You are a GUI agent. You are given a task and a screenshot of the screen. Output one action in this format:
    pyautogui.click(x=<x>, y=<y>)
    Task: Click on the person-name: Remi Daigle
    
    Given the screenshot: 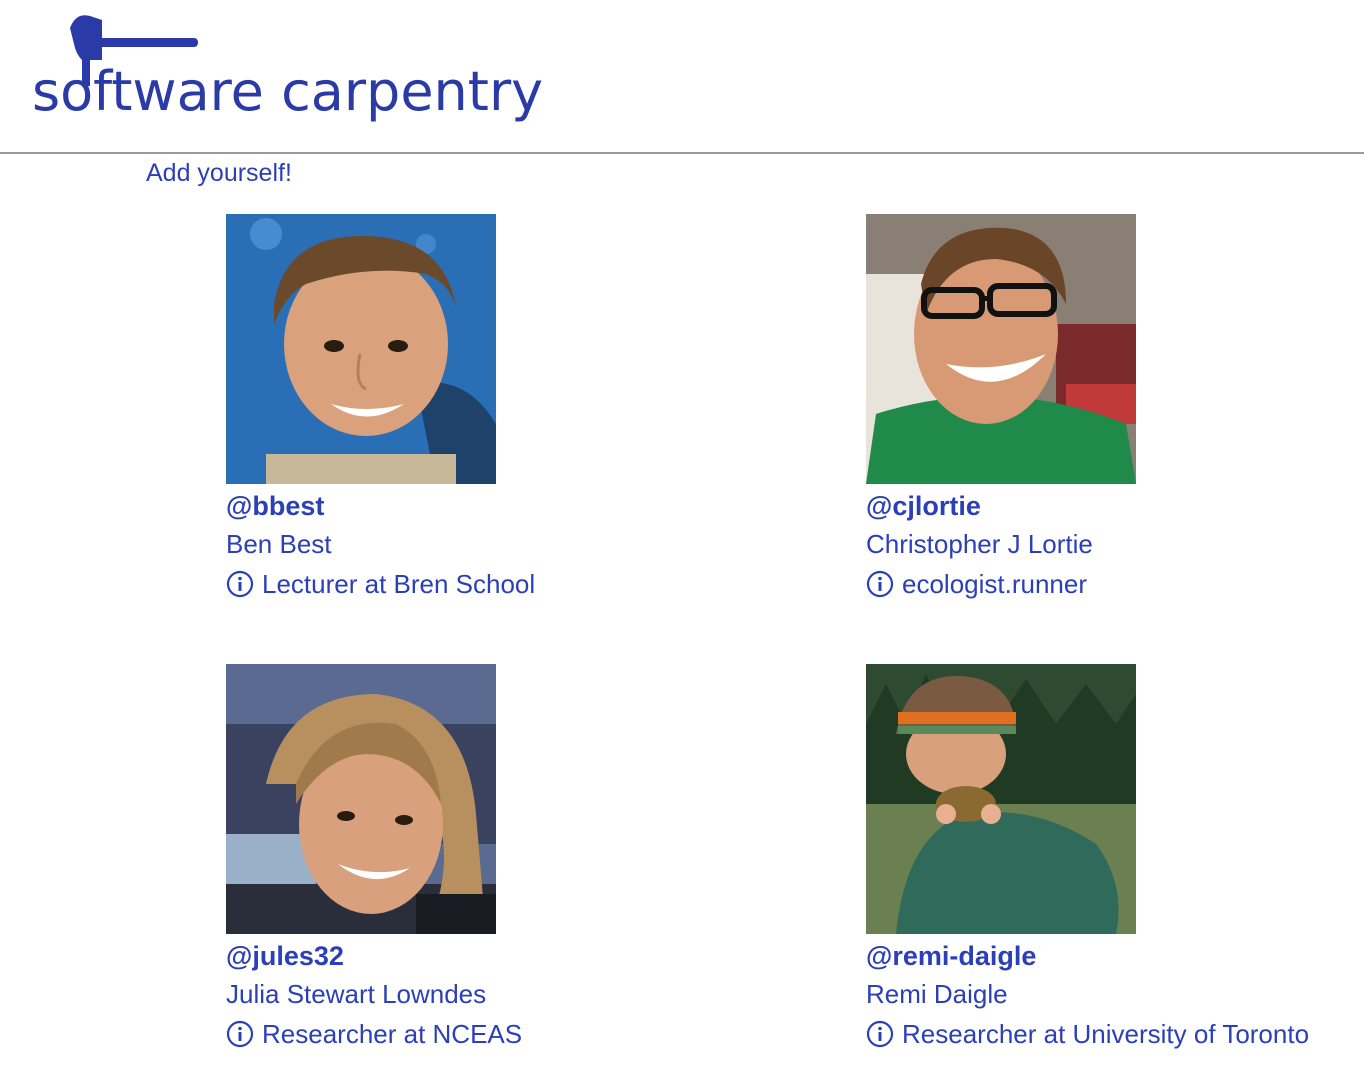 What is the action you would take?
    pyautogui.click(x=937, y=994)
    